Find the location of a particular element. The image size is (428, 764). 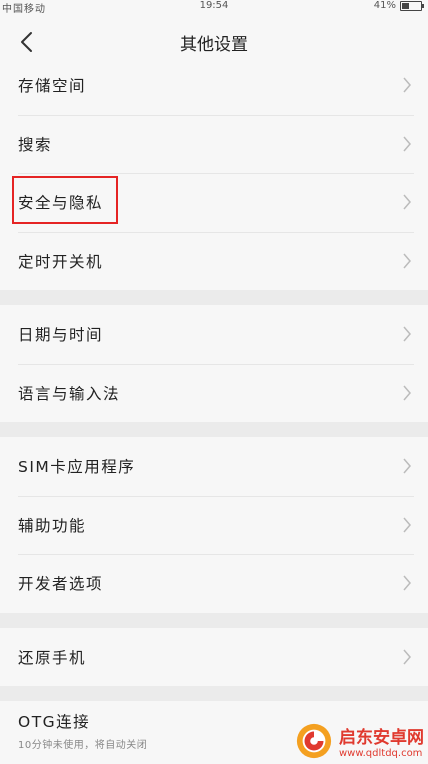

setting-accessibility: 辅助功能 is located at coordinates (214, 525).